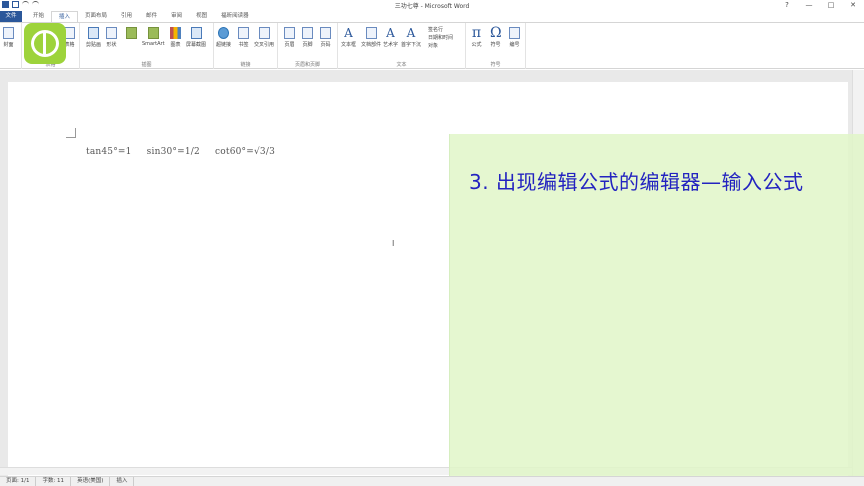 This screenshot has width=864, height=486. I want to click on chart-icon, so click(175, 33).